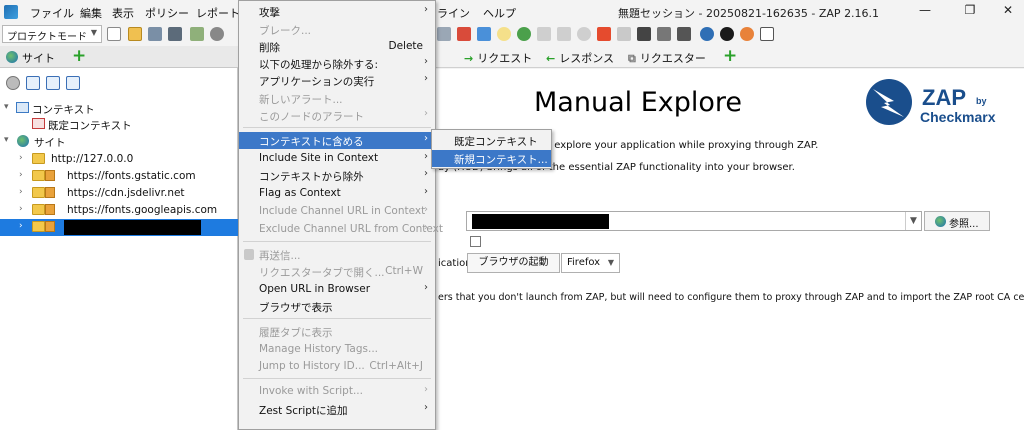  Describe the element at coordinates (119, 159) in the screenshot. I see `tree-node-site: › http://127.0.0.0` at that location.